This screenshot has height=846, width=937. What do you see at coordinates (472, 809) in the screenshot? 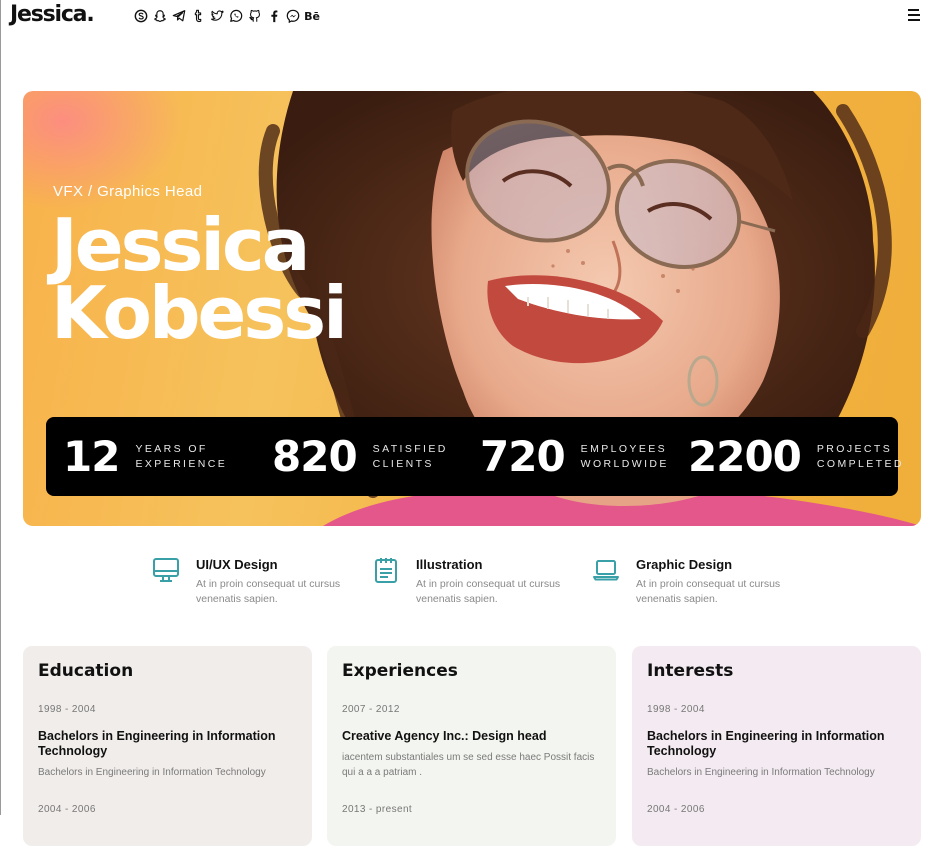
I see `timeline-entry: 2013 - present` at bounding box center [472, 809].